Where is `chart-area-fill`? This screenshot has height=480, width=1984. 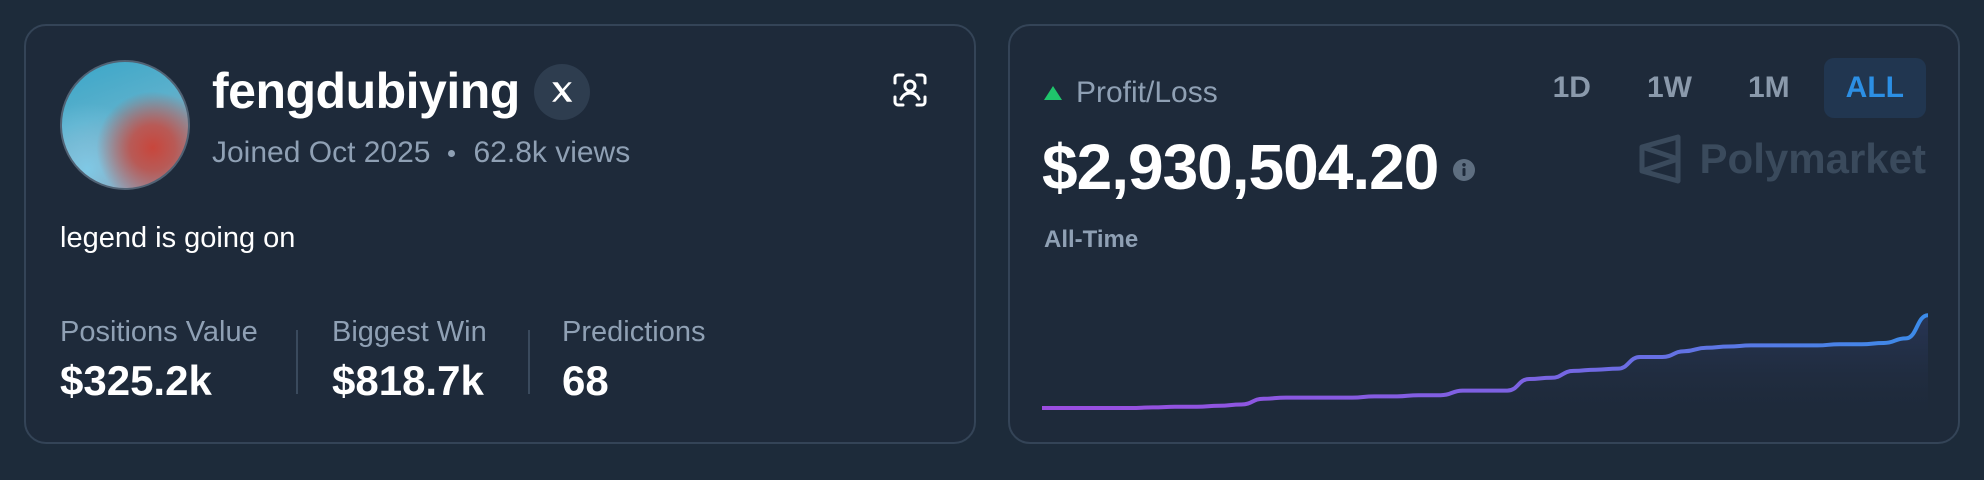
chart-area-fill is located at coordinates (1485, 370).